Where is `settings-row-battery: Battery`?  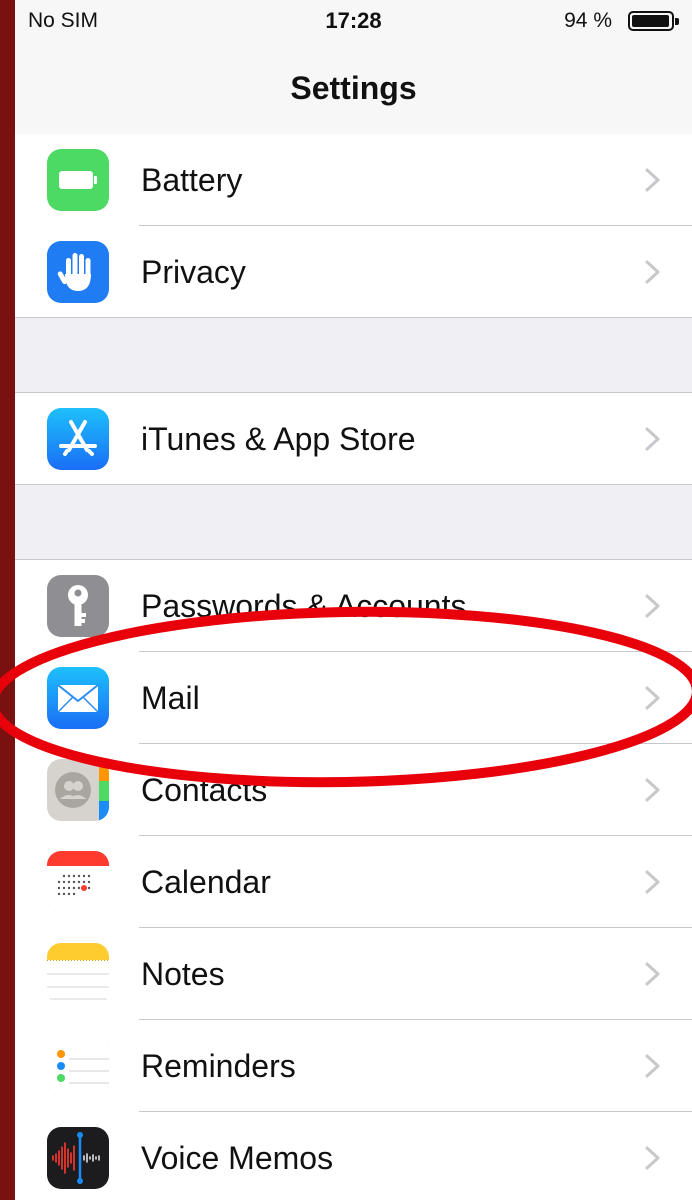
settings-row-battery: Battery is located at coordinates (353, 180).